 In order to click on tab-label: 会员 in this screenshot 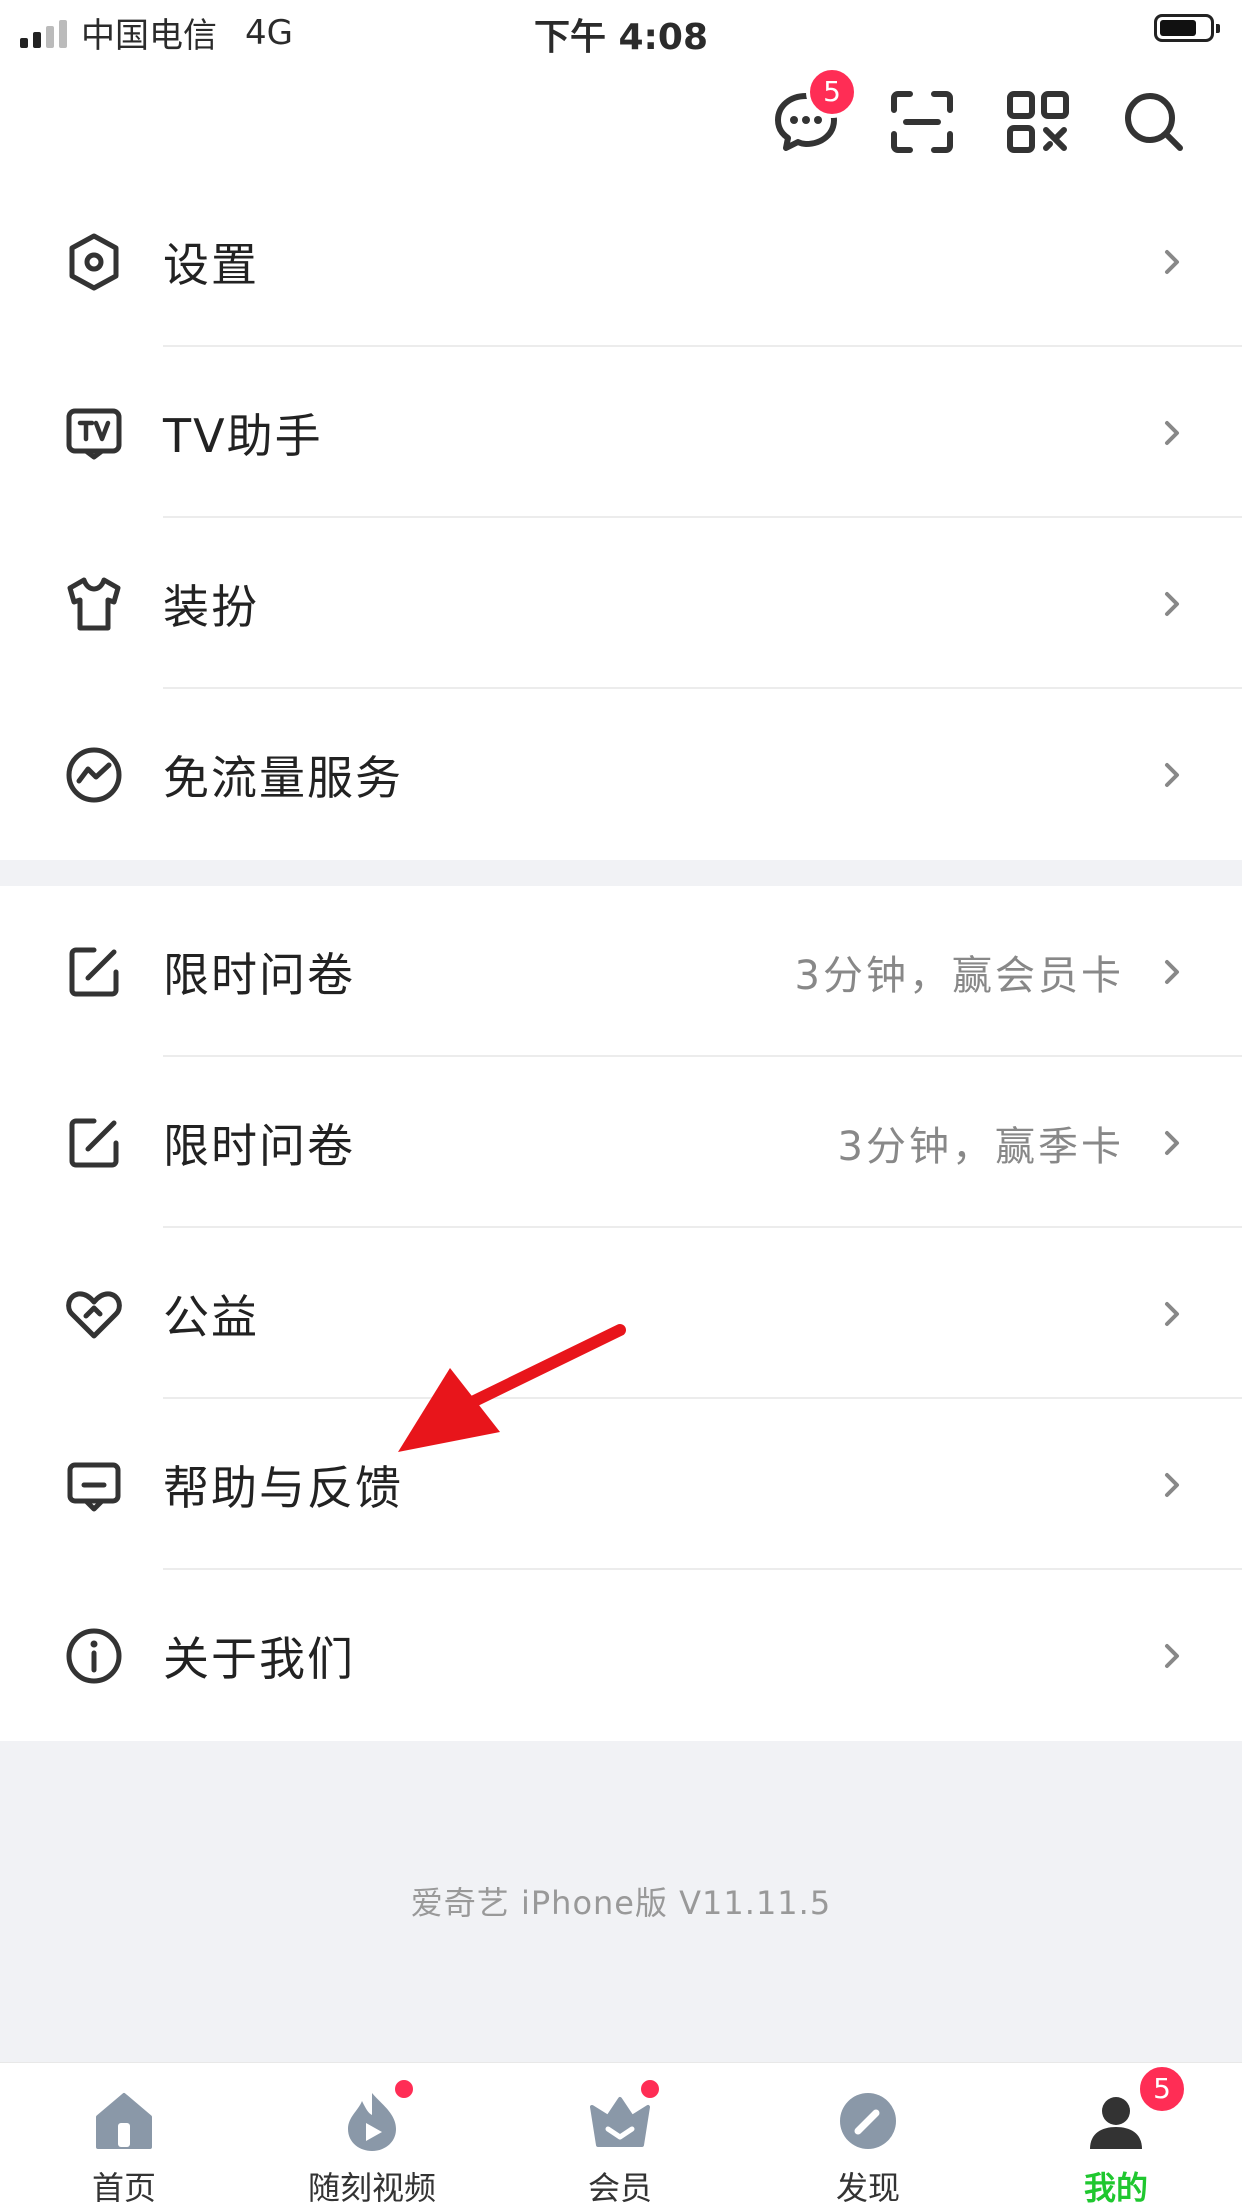, I will do `click(619, 2188)`.